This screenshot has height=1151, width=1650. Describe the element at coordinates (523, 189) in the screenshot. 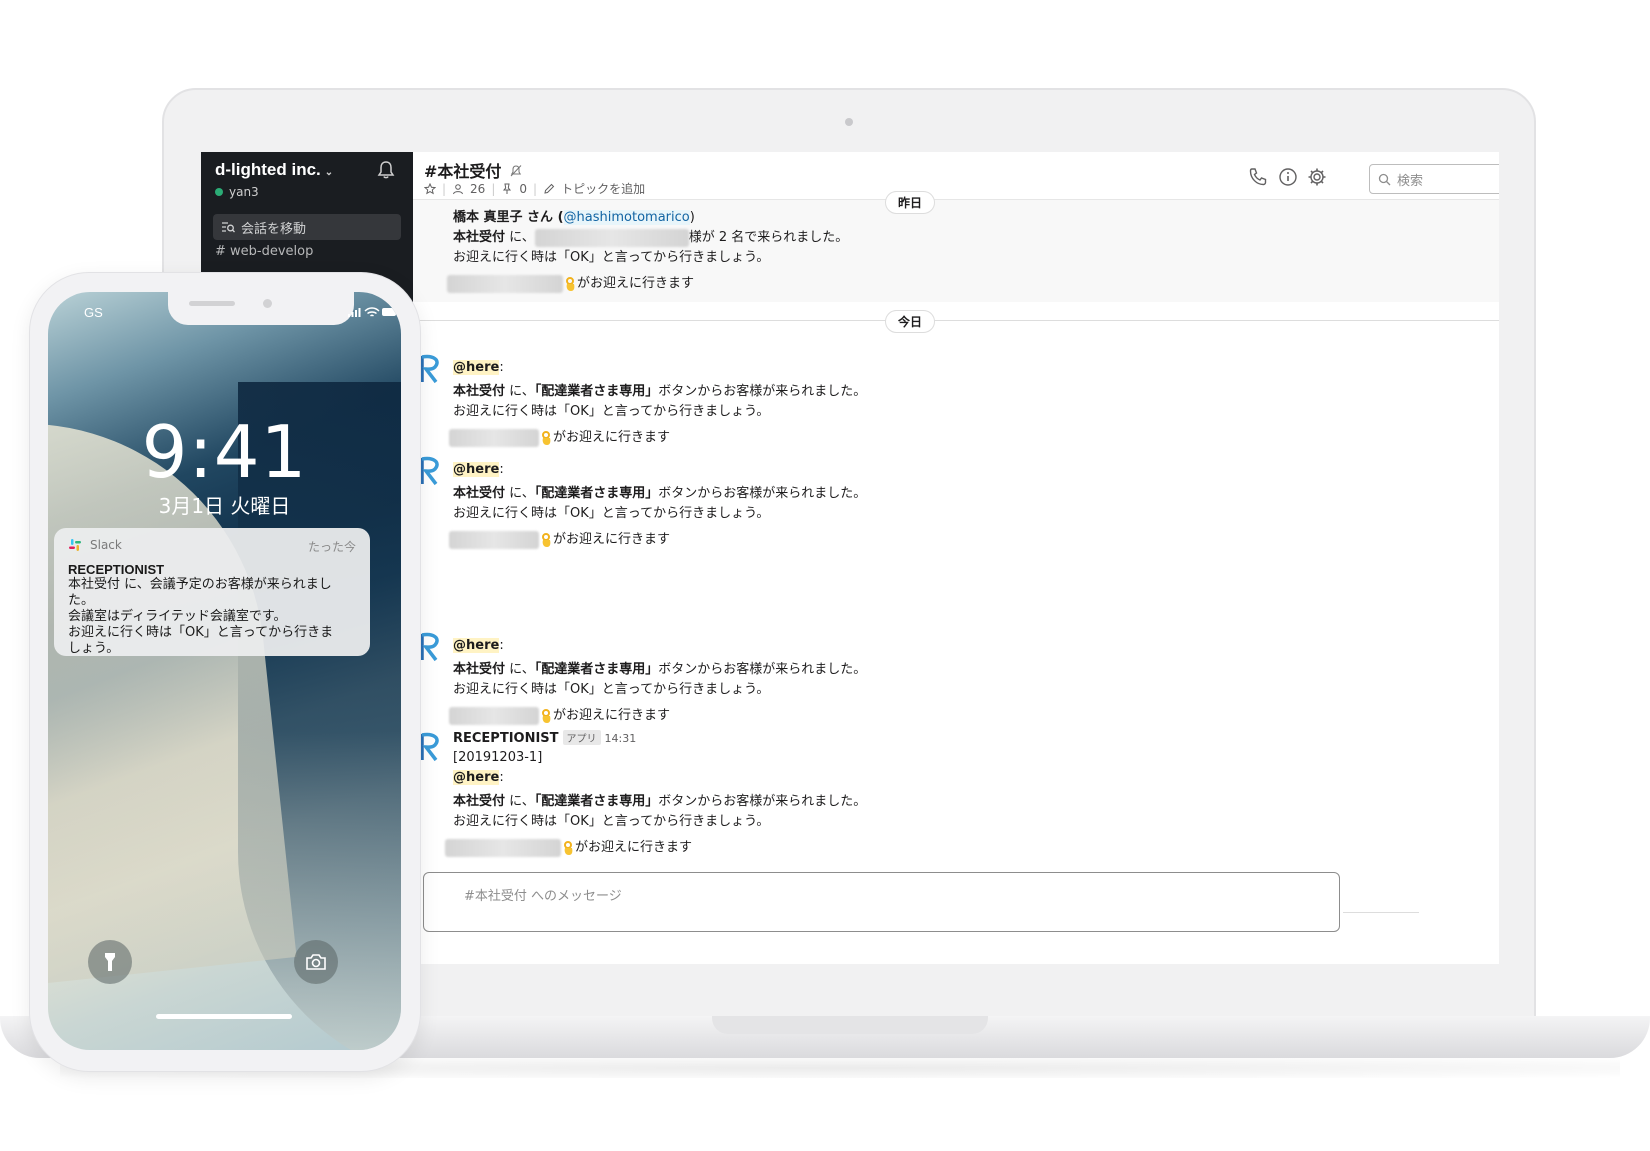

I see `pin-count: 0` at that location.